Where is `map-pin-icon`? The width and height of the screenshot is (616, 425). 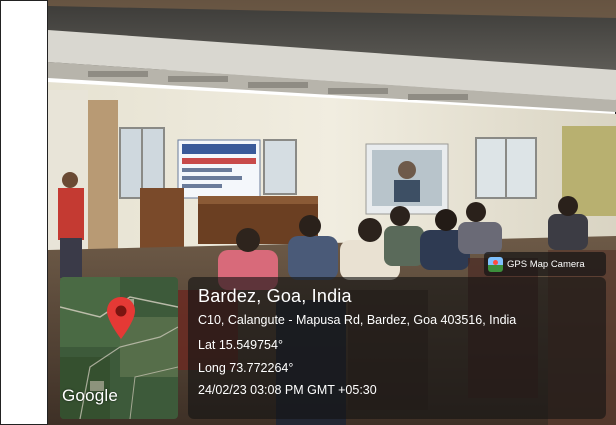 map-pin-icon is located at coordinates (121, 318).